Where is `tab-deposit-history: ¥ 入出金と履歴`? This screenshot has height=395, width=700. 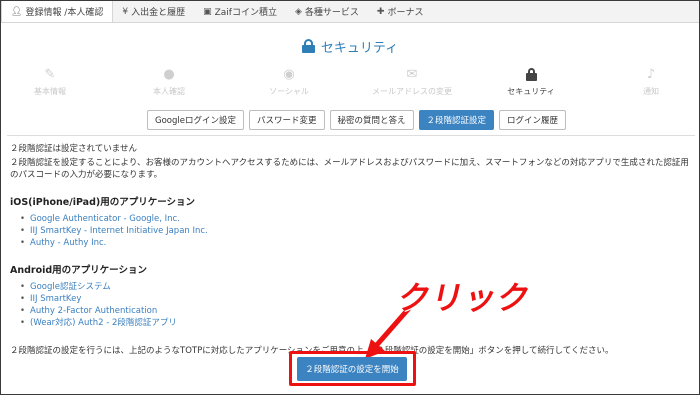
tab-deposit-history: ¥ 入出金と履歴 is located at coordinates (153, 11).